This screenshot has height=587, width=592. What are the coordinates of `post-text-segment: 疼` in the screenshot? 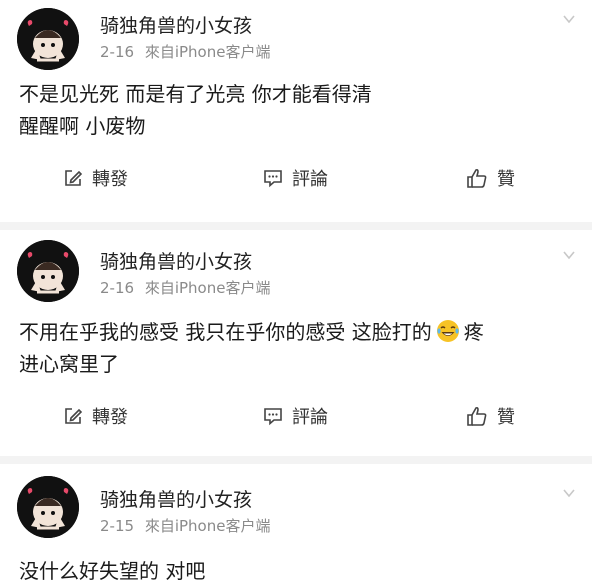 It's located at (473, 332).